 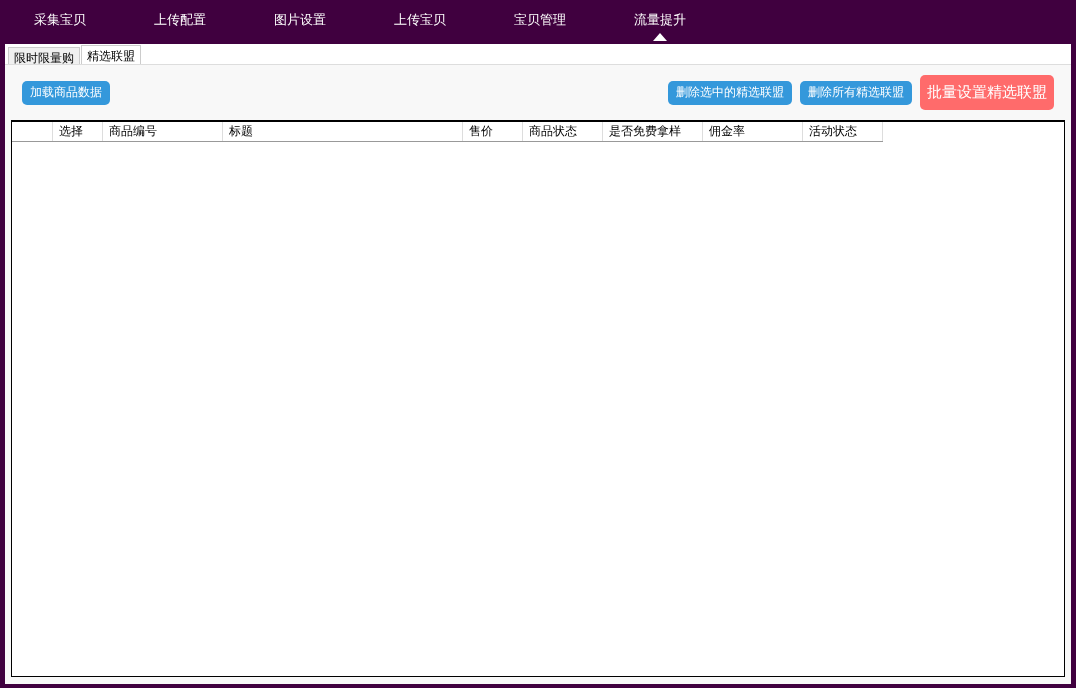 I want to click on column-header: 佣金率, so click(x=753, y=131).